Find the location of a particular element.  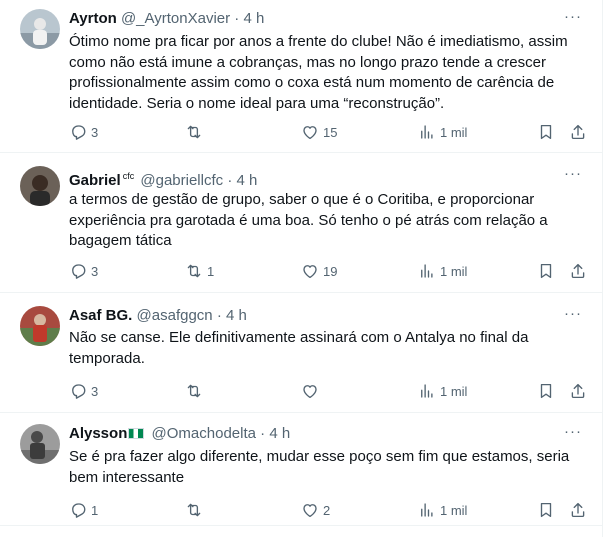

action-bar: 3 1 19 1 mil is located at coordinates (334, 271).